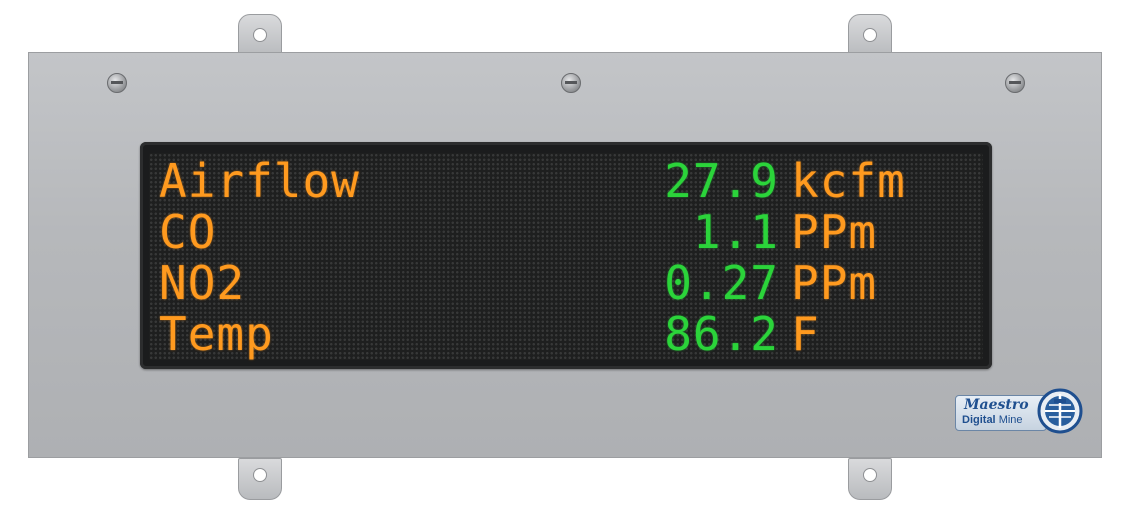 The height and width of the screenshot is (512, 1124). I want to click on logo-sub-regular: Mine, so click(1010, 420).